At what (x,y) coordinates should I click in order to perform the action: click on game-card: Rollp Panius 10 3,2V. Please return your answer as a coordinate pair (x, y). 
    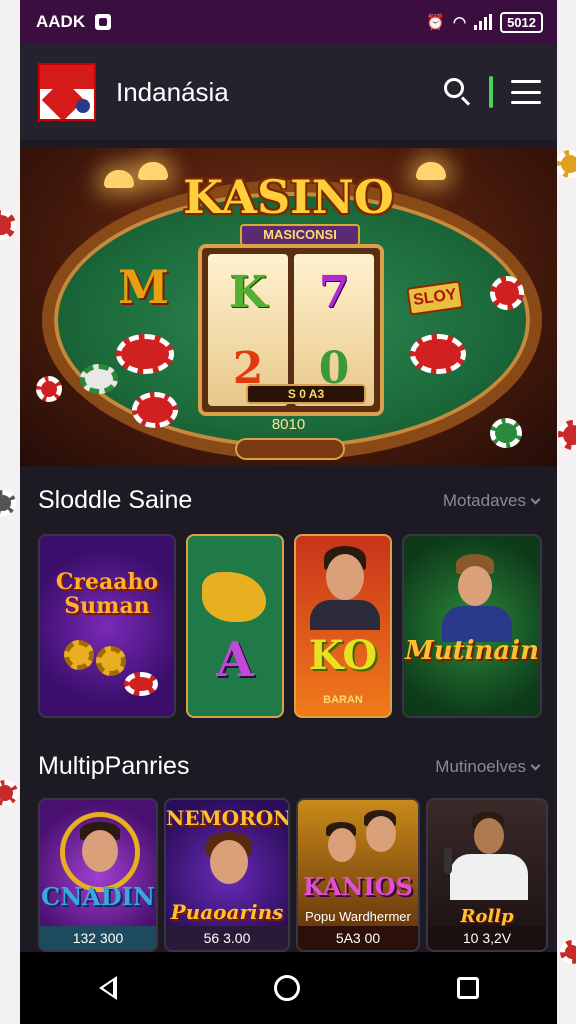
    Looking at the image, I should click on (487, 875).